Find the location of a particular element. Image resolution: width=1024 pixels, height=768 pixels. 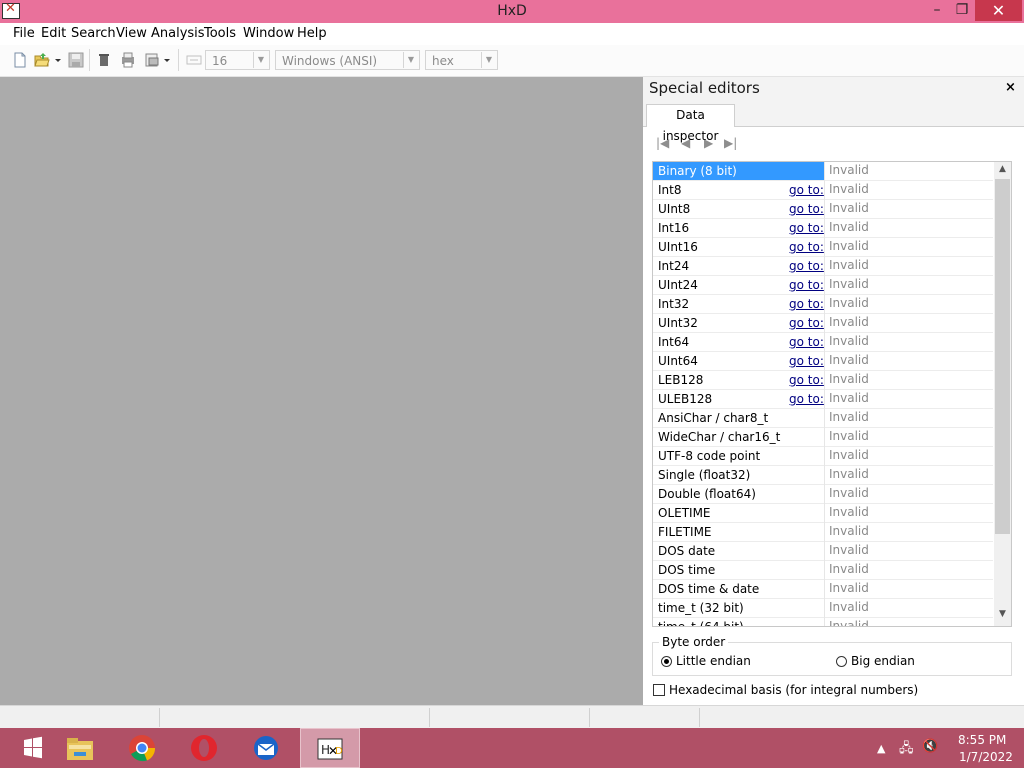

table-row: UInt64 go to: Invalid is located at coordinates (823, 361).